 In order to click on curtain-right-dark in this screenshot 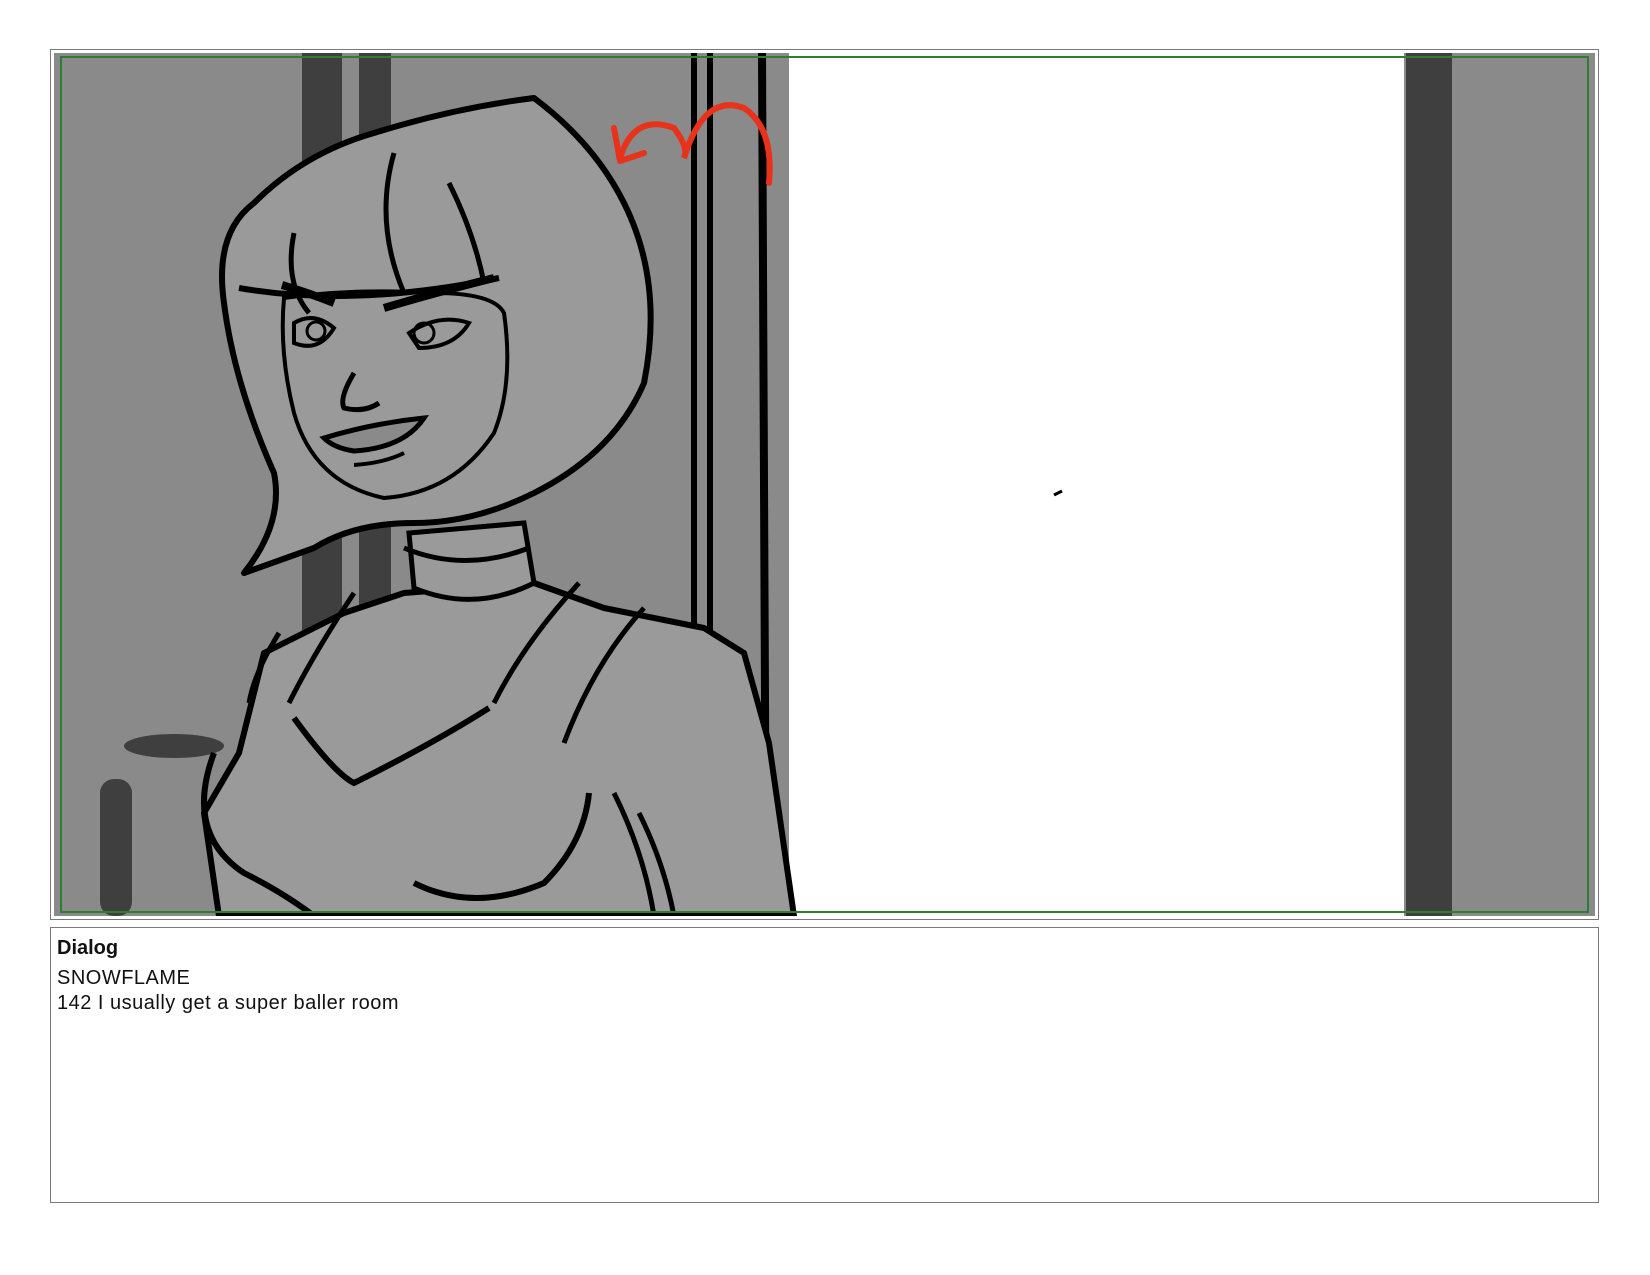, I will do `click(1429, 484)`.